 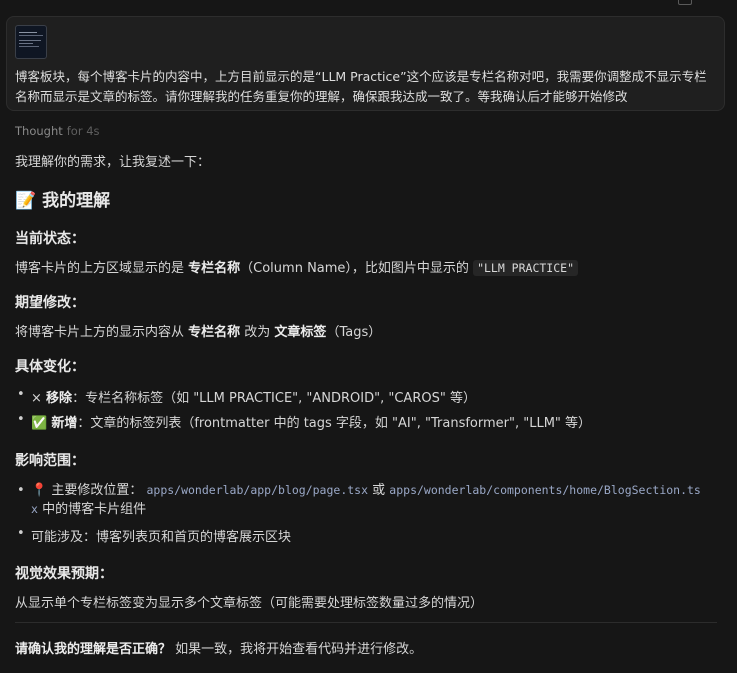 I want to click on pin-icon: 📍, so click(x=39, y=490).